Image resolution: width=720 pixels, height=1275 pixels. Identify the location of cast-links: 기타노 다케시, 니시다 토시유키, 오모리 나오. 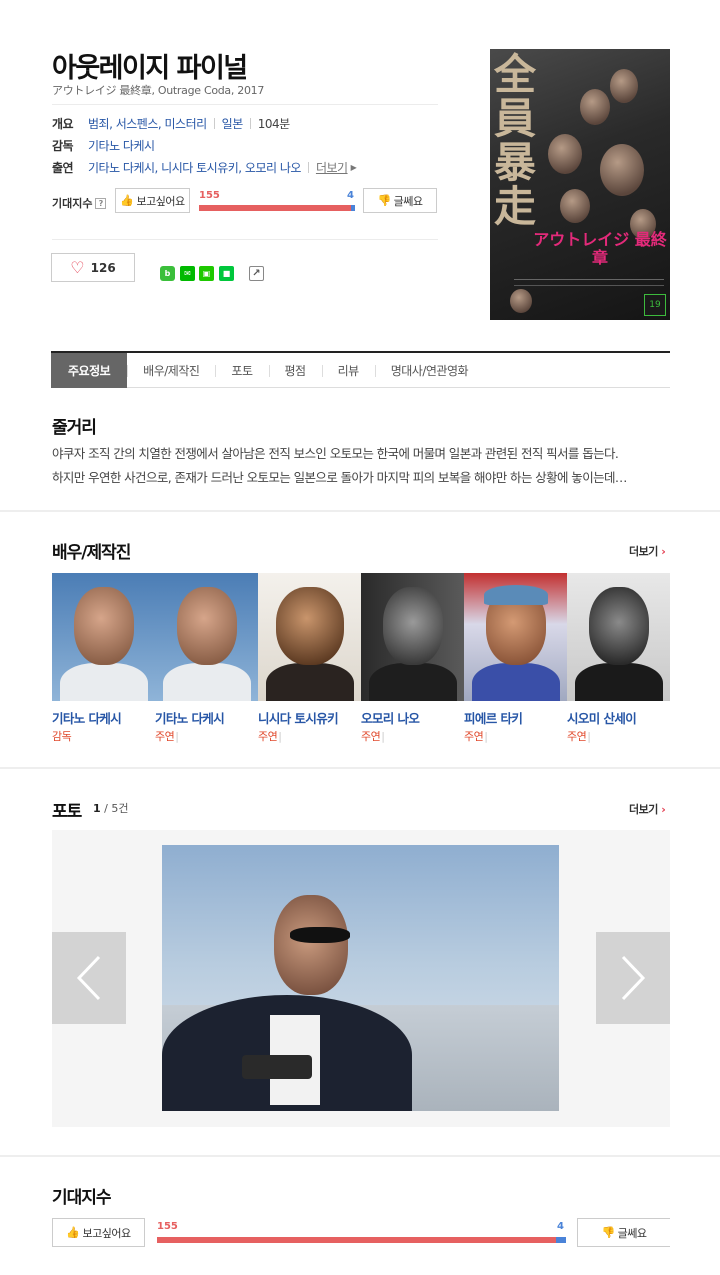
(194, 167).